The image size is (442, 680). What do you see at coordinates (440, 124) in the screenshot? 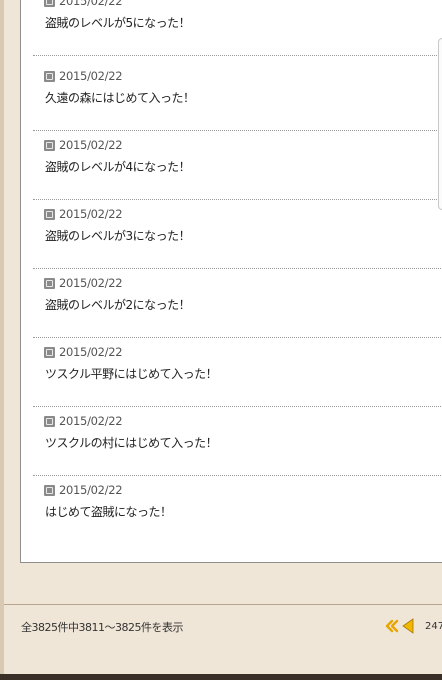
I see `scrollbar-thumb` at bounding box center [440, 124].